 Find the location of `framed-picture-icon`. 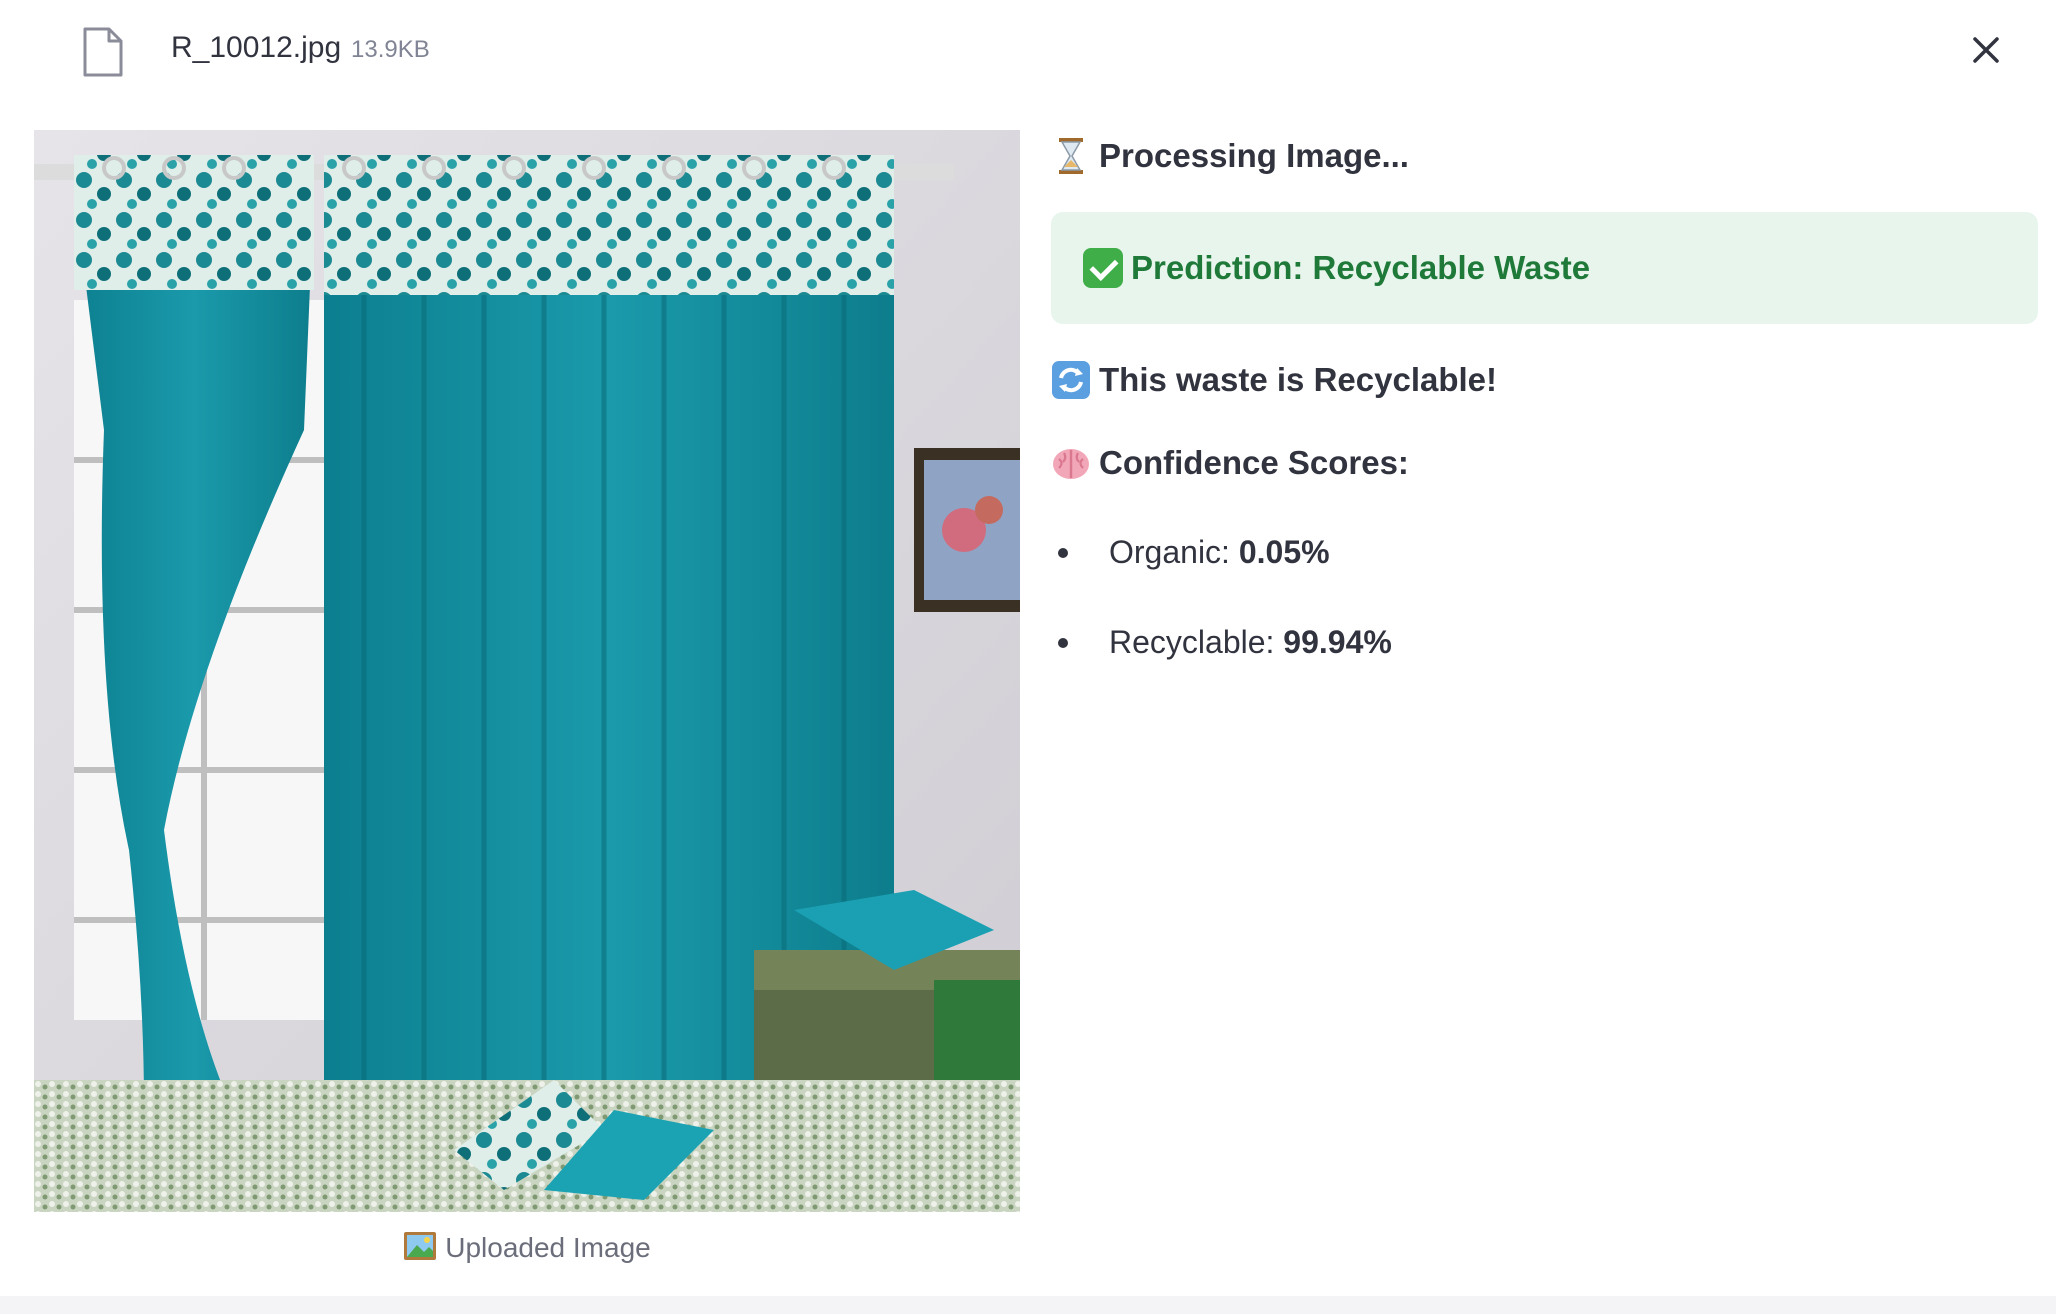

framed-picture-icon is located at coordinates (420, 1246).